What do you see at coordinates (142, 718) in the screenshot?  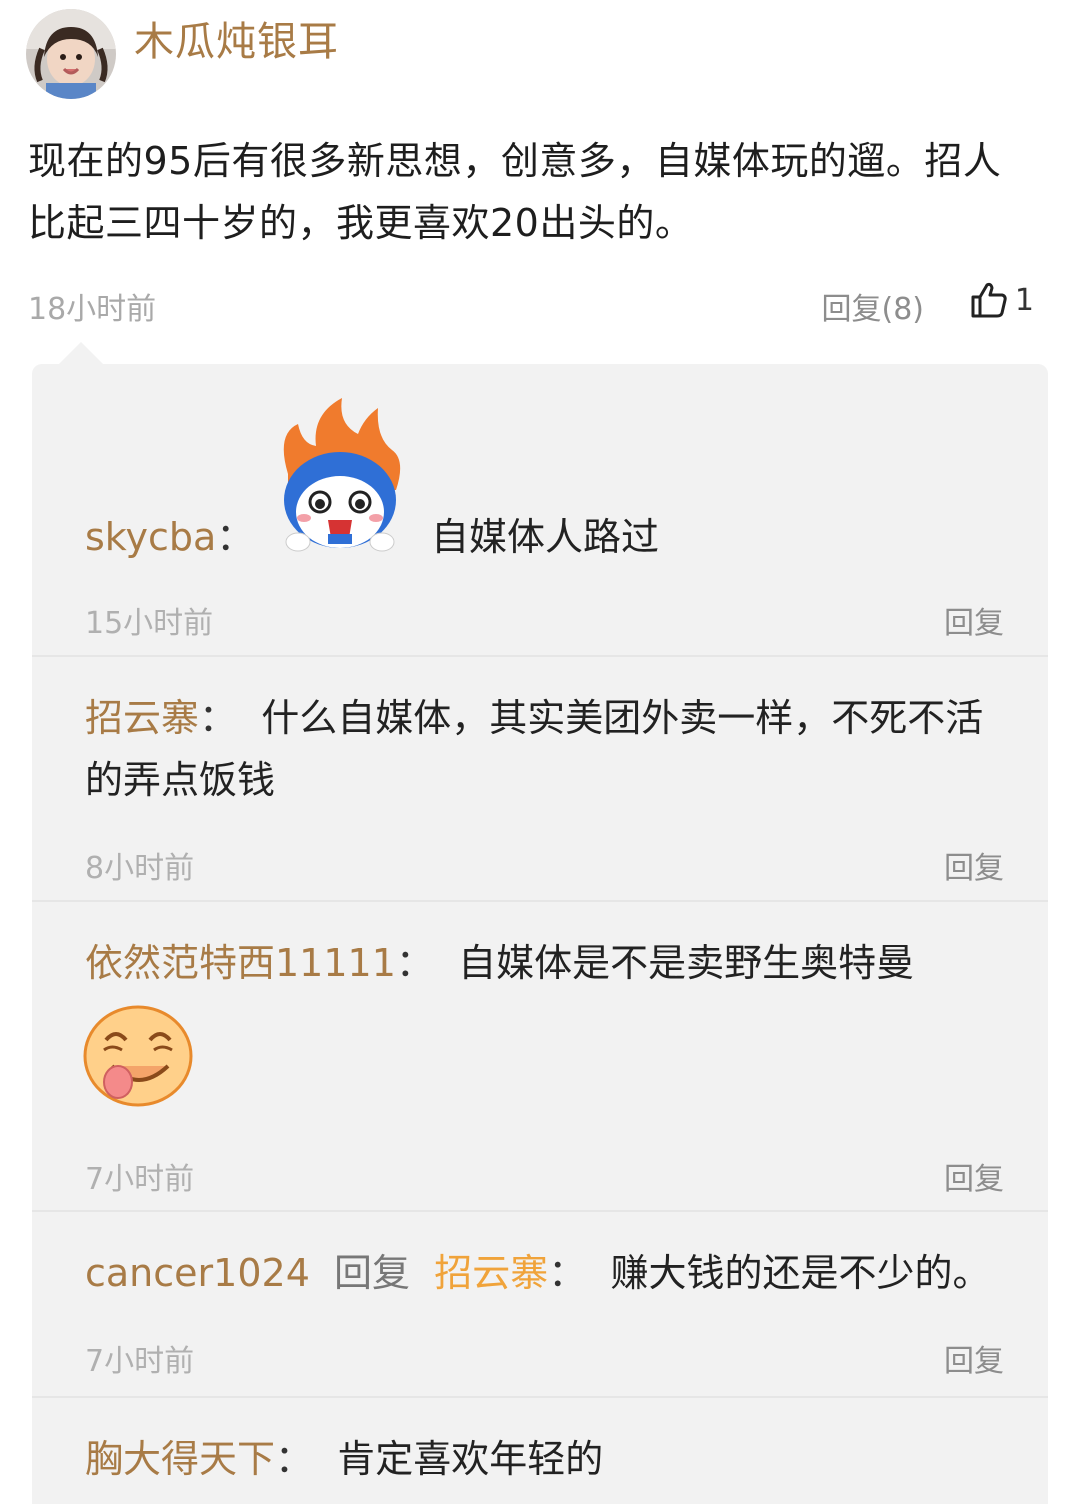 I see `comment-username: 招云寨` at bounding box center [142, 718].